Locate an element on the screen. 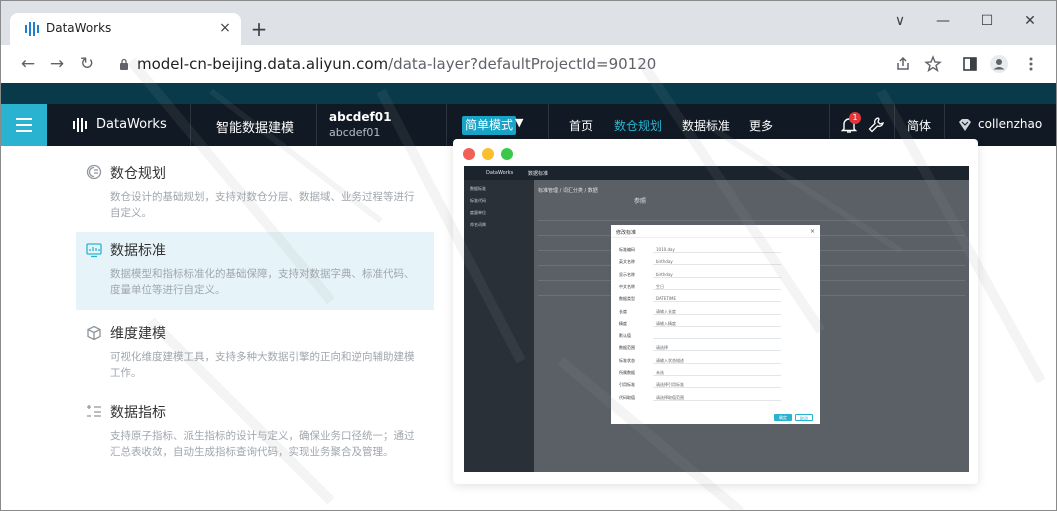 The height and width of the screenshot is (511, 1057). dialog-divider is located at coordinates (715, 237).